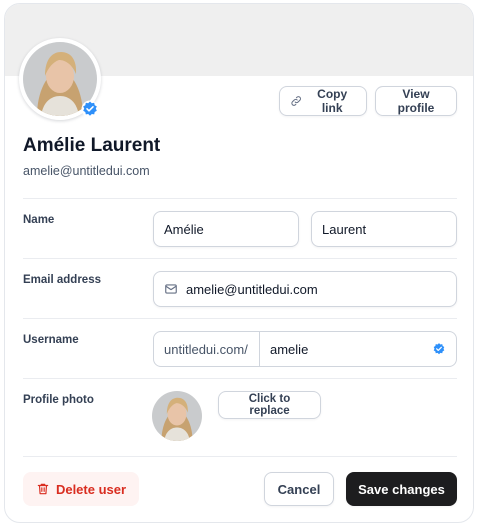  Describe the element at coordinates (384, 229) in the screenshot. I see `last-name-input: Laurent` at that location.